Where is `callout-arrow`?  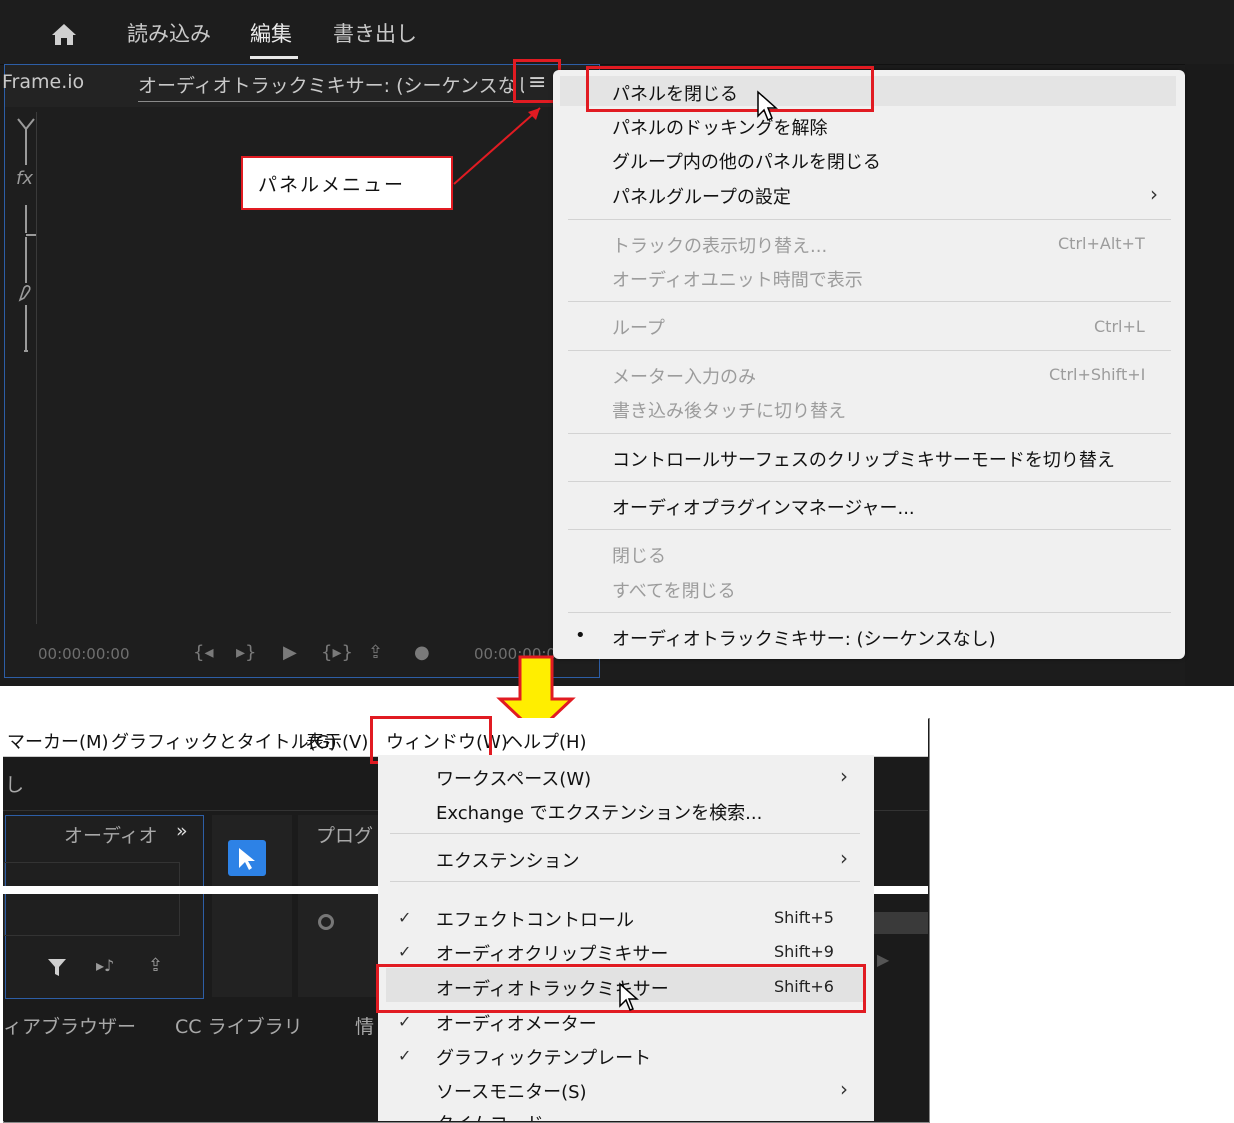
callout-arrow is located at coordinates (497, 146).